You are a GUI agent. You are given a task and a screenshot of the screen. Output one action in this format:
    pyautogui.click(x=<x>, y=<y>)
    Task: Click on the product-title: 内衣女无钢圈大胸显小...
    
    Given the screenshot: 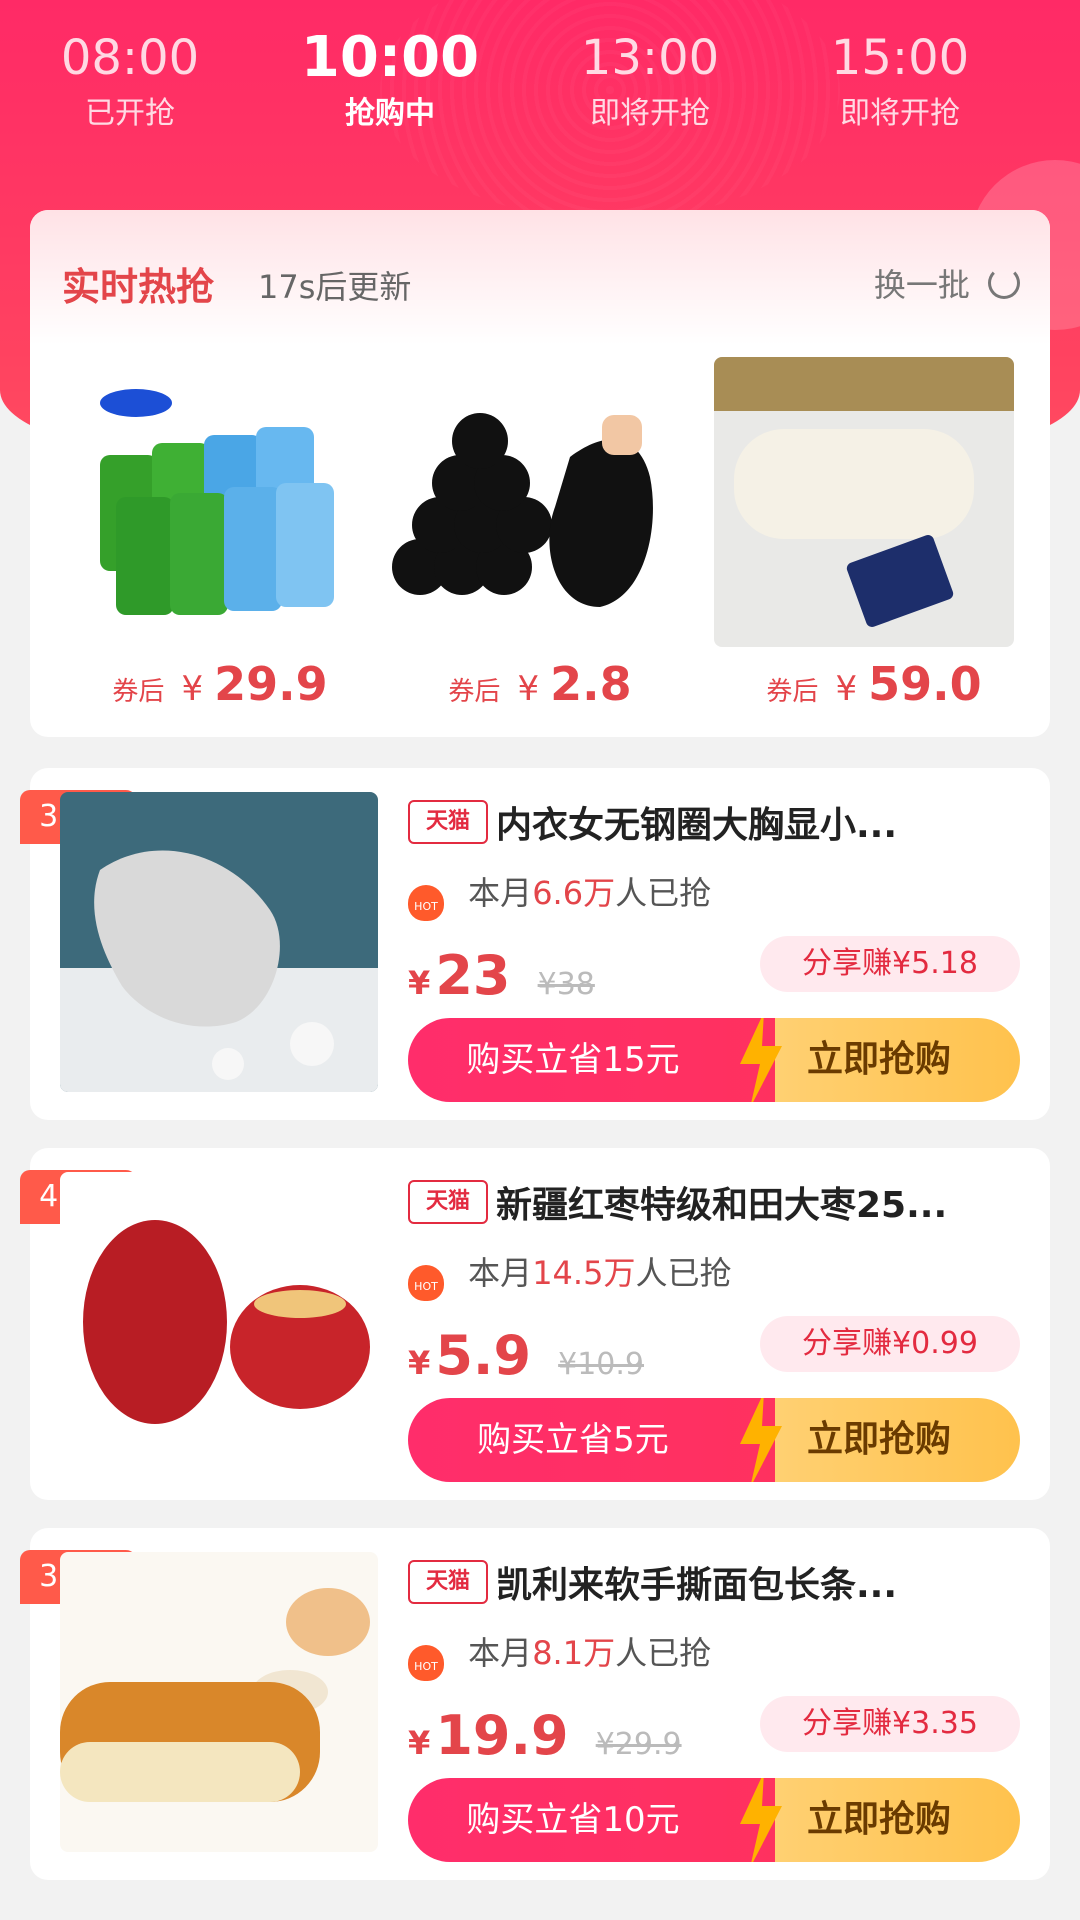 What is the action you would take?
    pyautogui.click(x=697, y=825)
    